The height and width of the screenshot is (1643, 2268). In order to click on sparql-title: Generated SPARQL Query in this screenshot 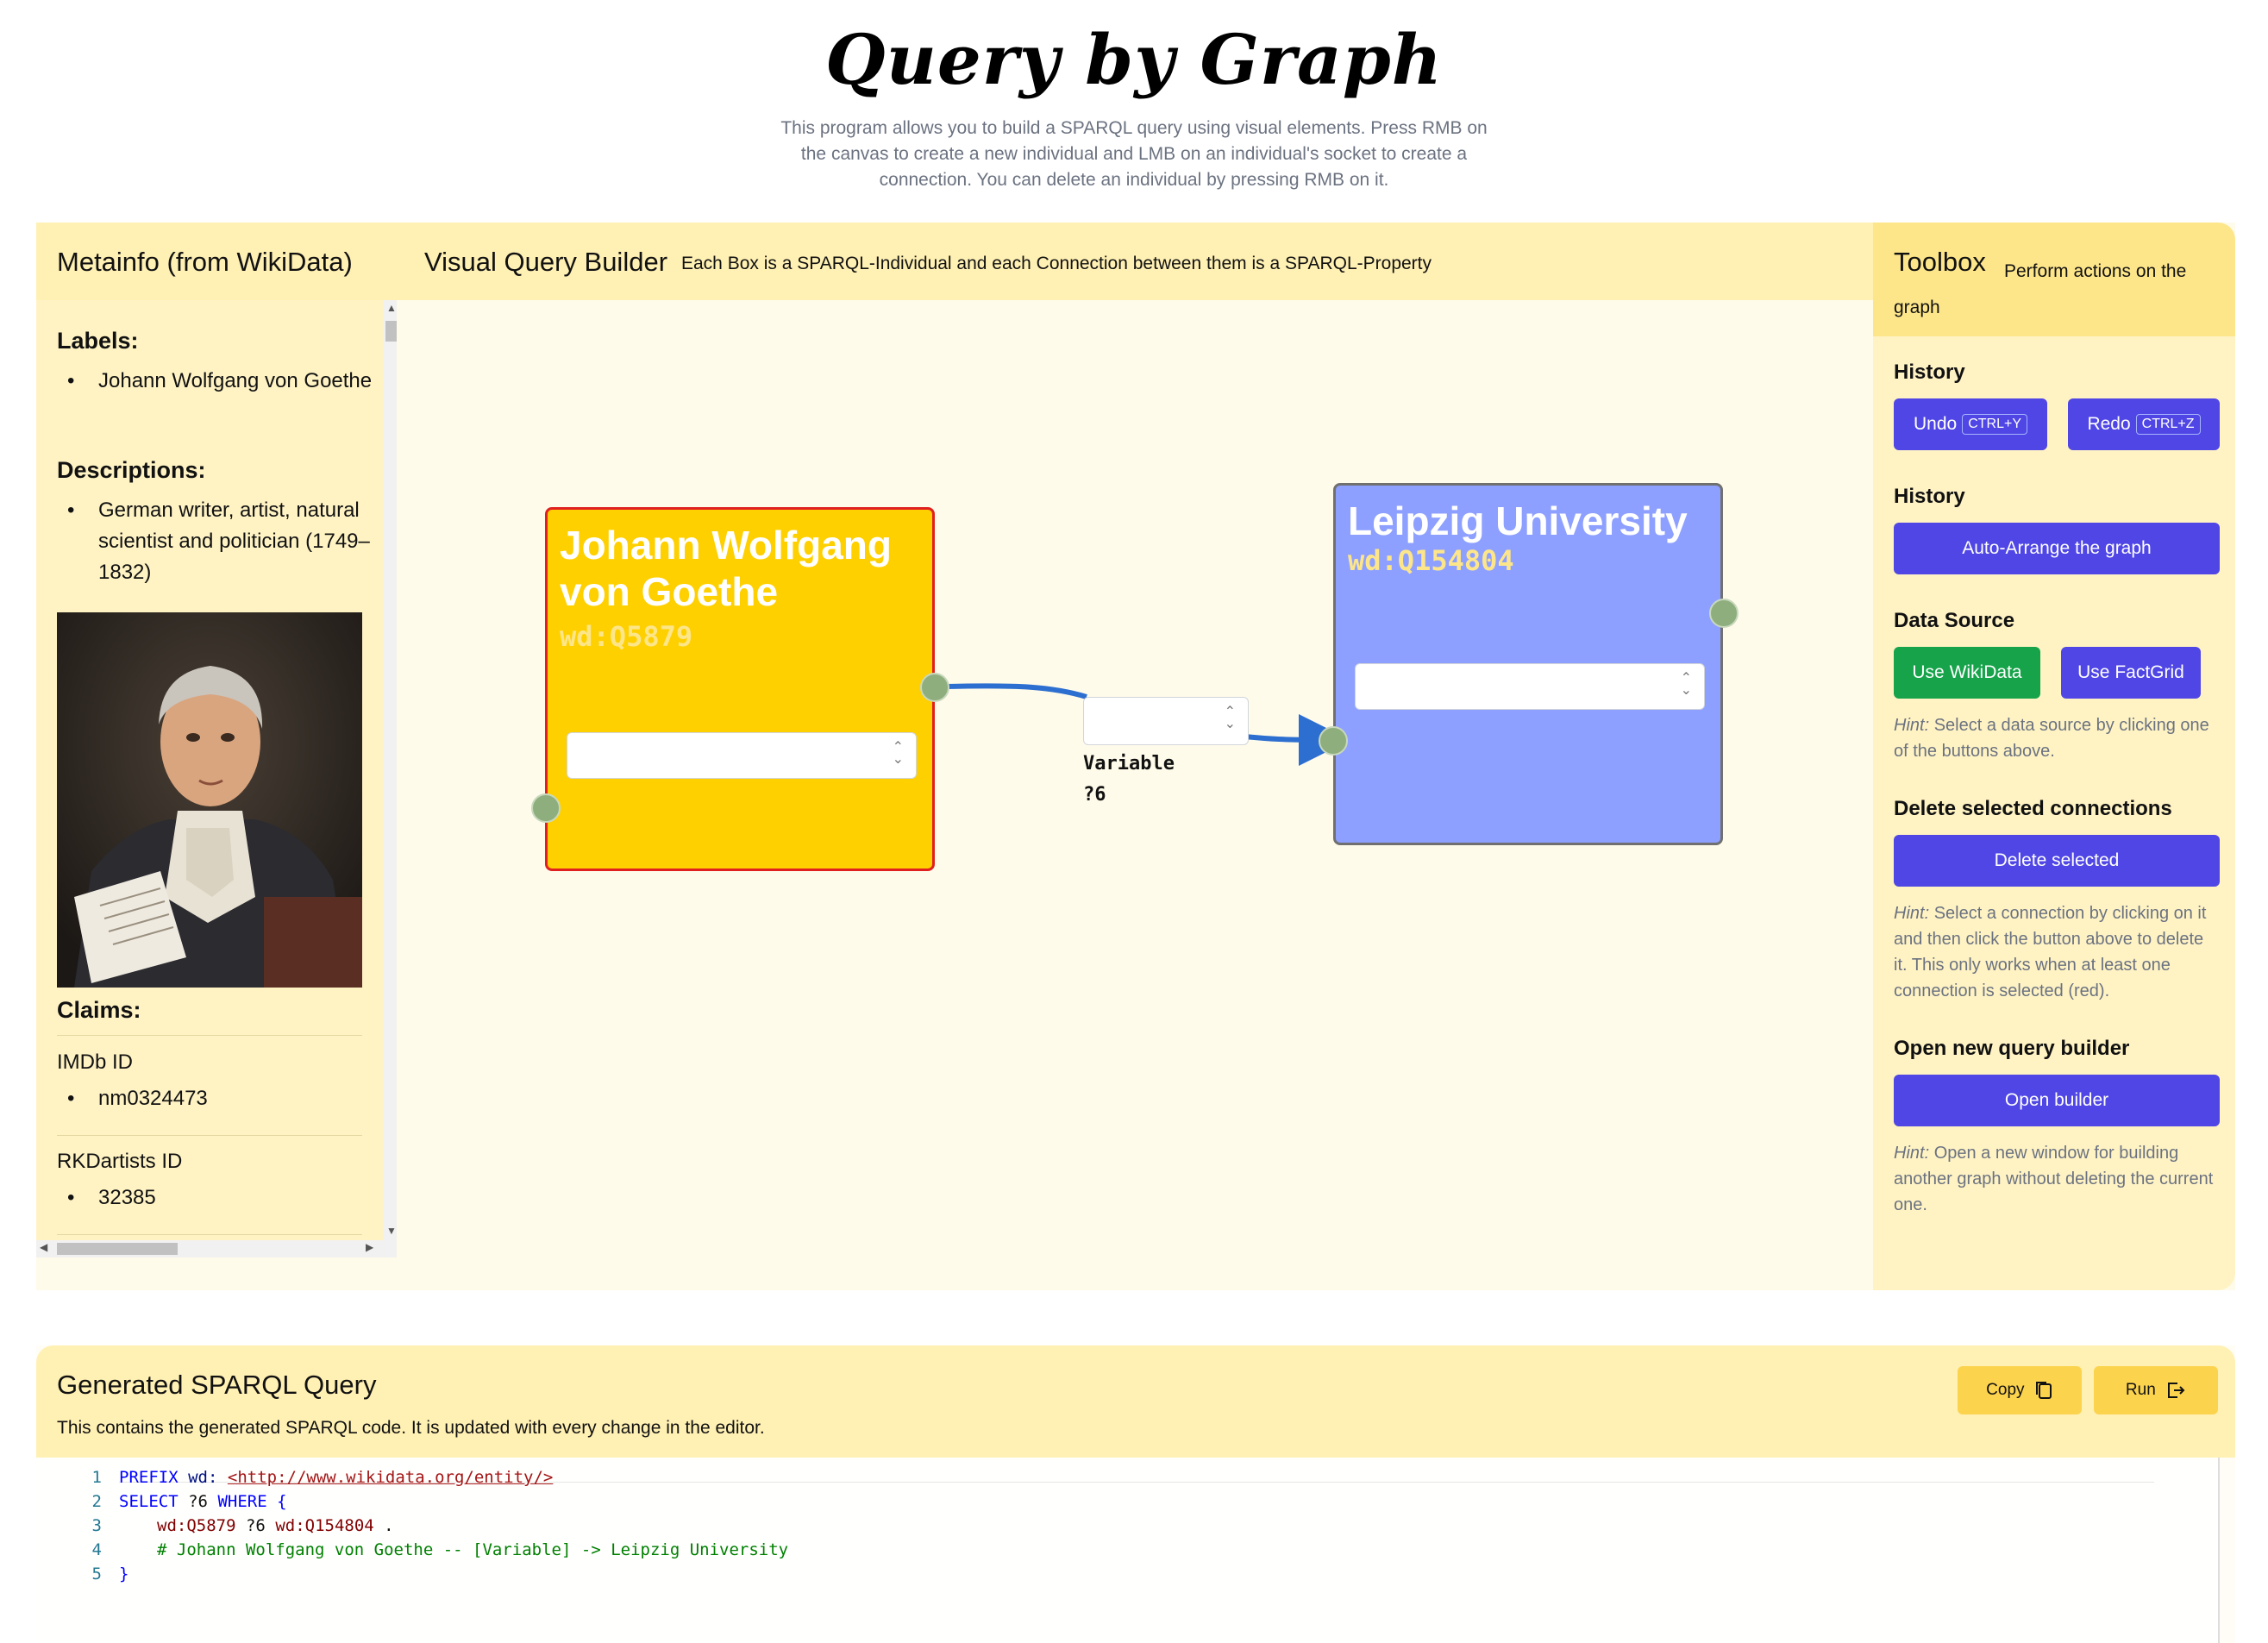, I will do `click(217, 1385)`.